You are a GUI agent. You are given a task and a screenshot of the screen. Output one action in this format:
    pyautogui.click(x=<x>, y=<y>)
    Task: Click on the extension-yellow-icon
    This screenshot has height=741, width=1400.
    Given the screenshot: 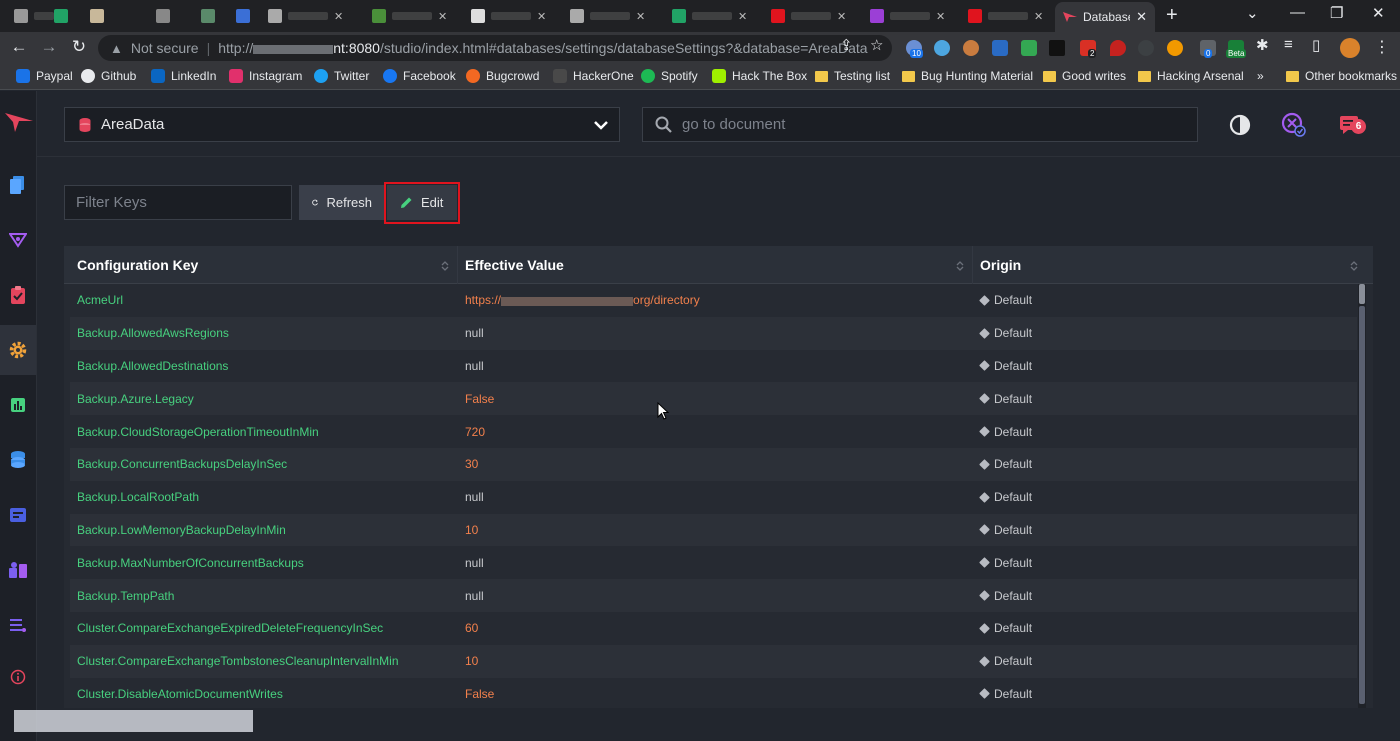 What is the action you would take?
    pyautogui.click(x=1175, y=48)
    